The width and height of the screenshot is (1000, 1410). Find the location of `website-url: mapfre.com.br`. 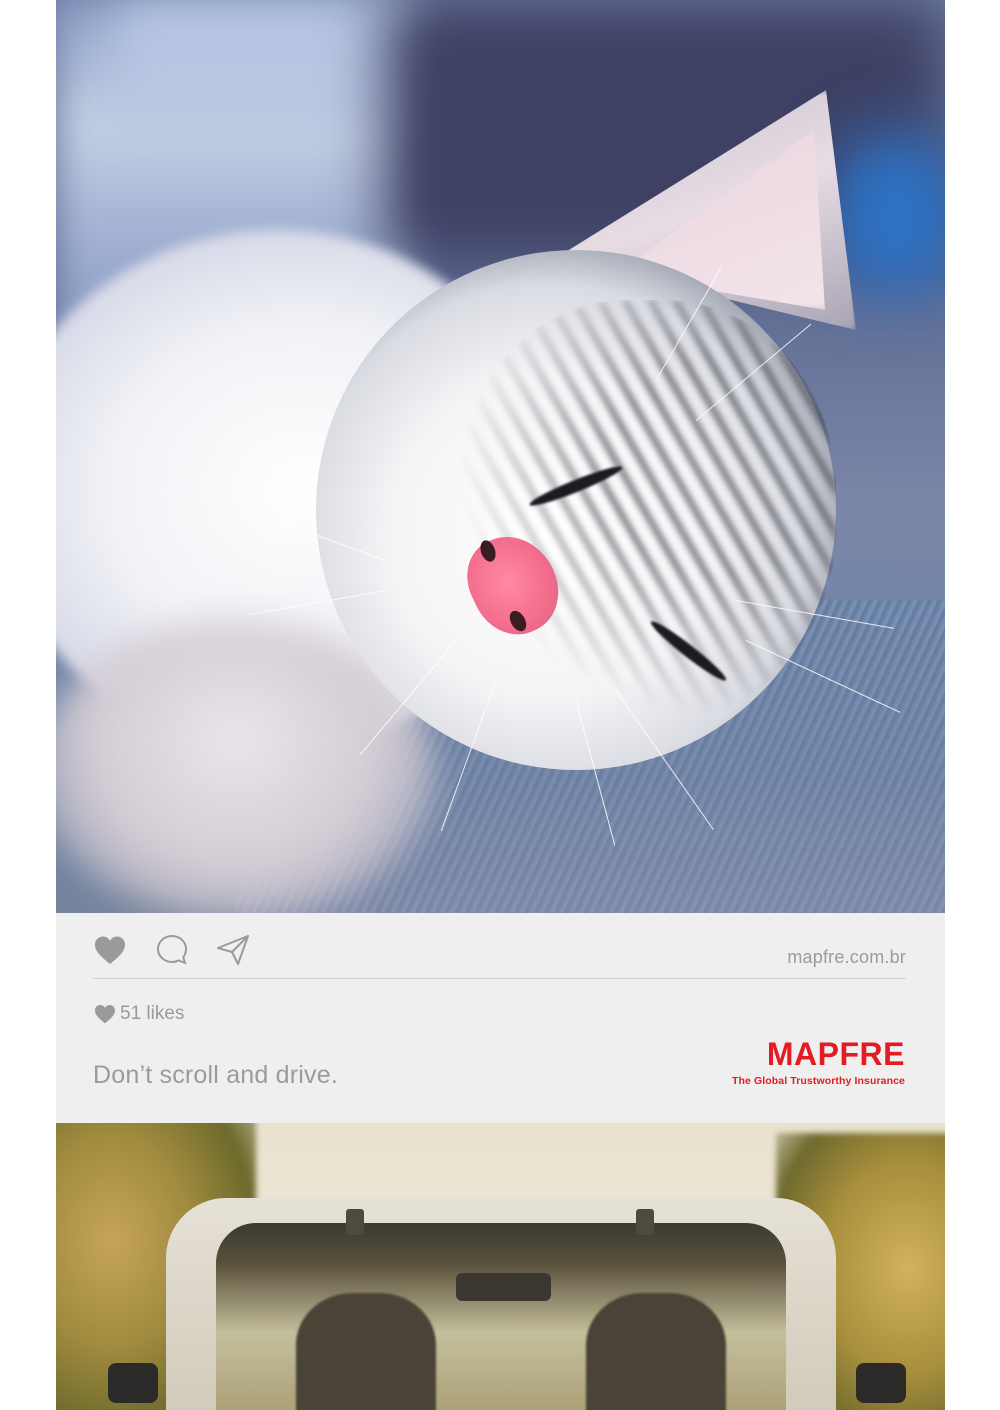

website-url: mapfre.com.br is located at coordinates (846, 957).